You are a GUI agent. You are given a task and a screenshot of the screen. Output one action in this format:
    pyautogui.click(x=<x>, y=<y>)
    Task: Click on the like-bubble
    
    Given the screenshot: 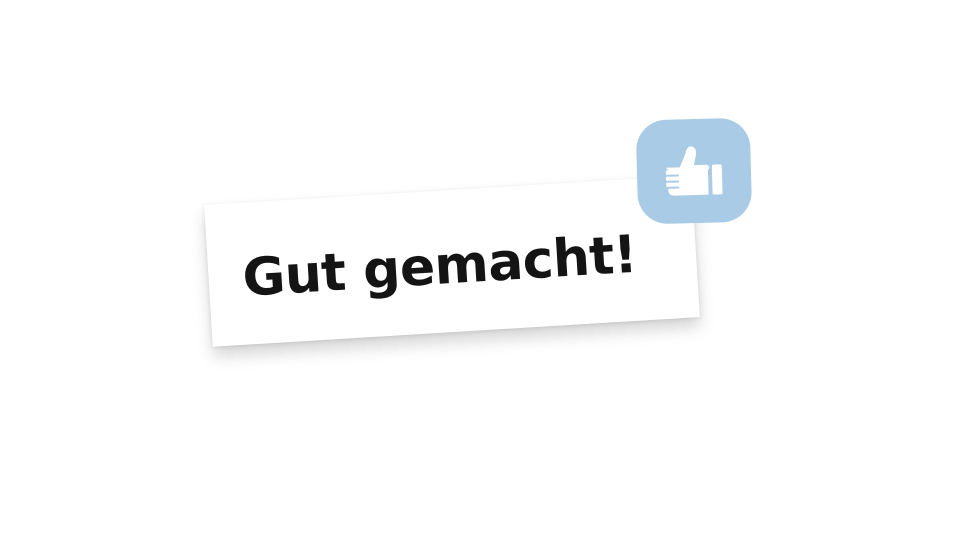 What is the action you would take?
    pyautogui.click(x=694, y=171)
    